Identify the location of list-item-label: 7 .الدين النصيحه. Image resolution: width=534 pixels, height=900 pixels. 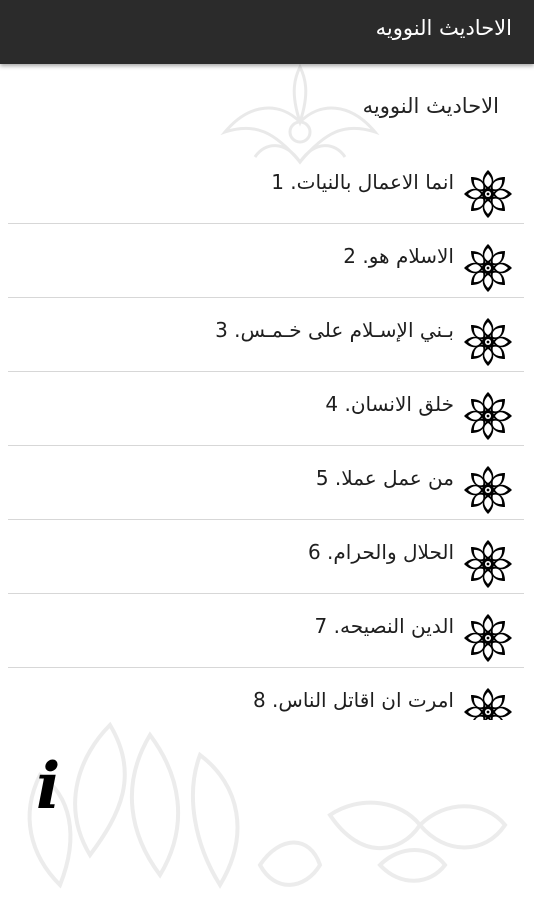
(384, 626).